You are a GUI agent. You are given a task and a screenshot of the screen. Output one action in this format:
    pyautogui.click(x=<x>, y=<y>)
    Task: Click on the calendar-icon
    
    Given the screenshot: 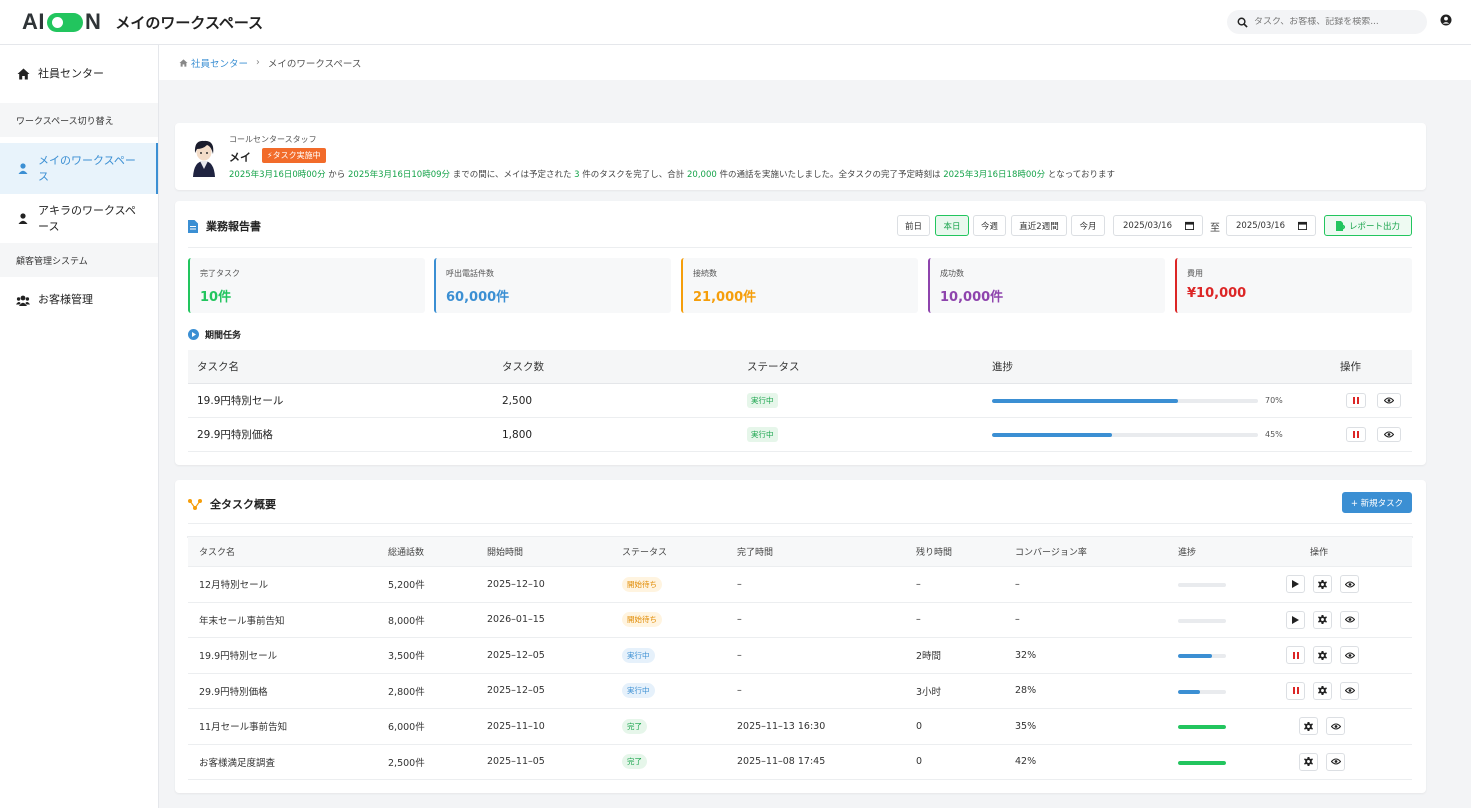 What is the action you would take?
    pyautogui.click(x=1189, y=225)
    